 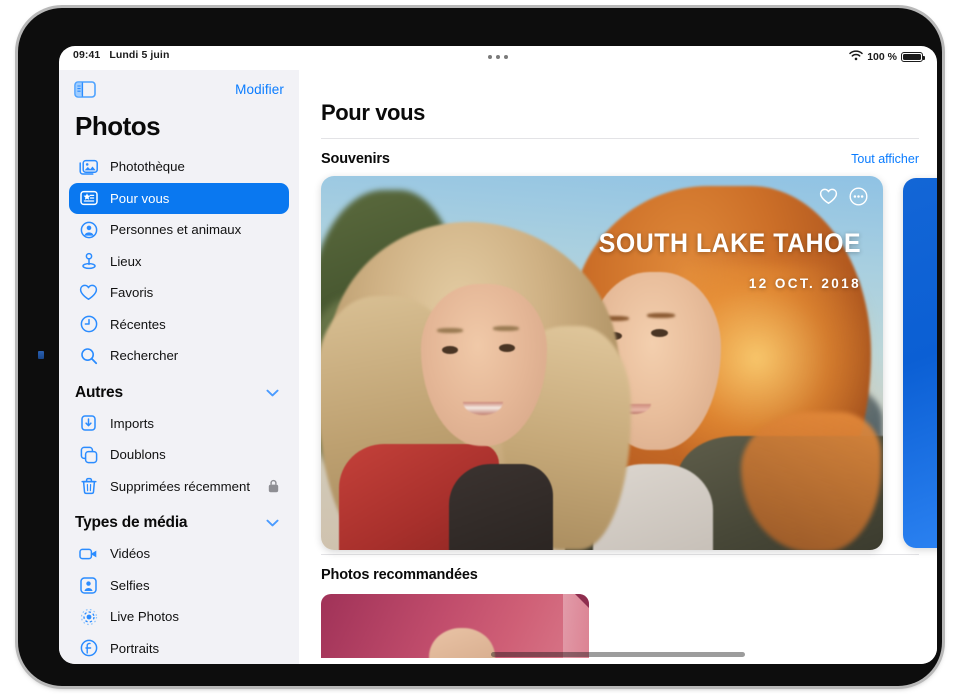 What do you see at coordinates (147, 167) in the screenshot?
I see `sidebar-item-label: Photothèque` at bounding box center [147, 167].